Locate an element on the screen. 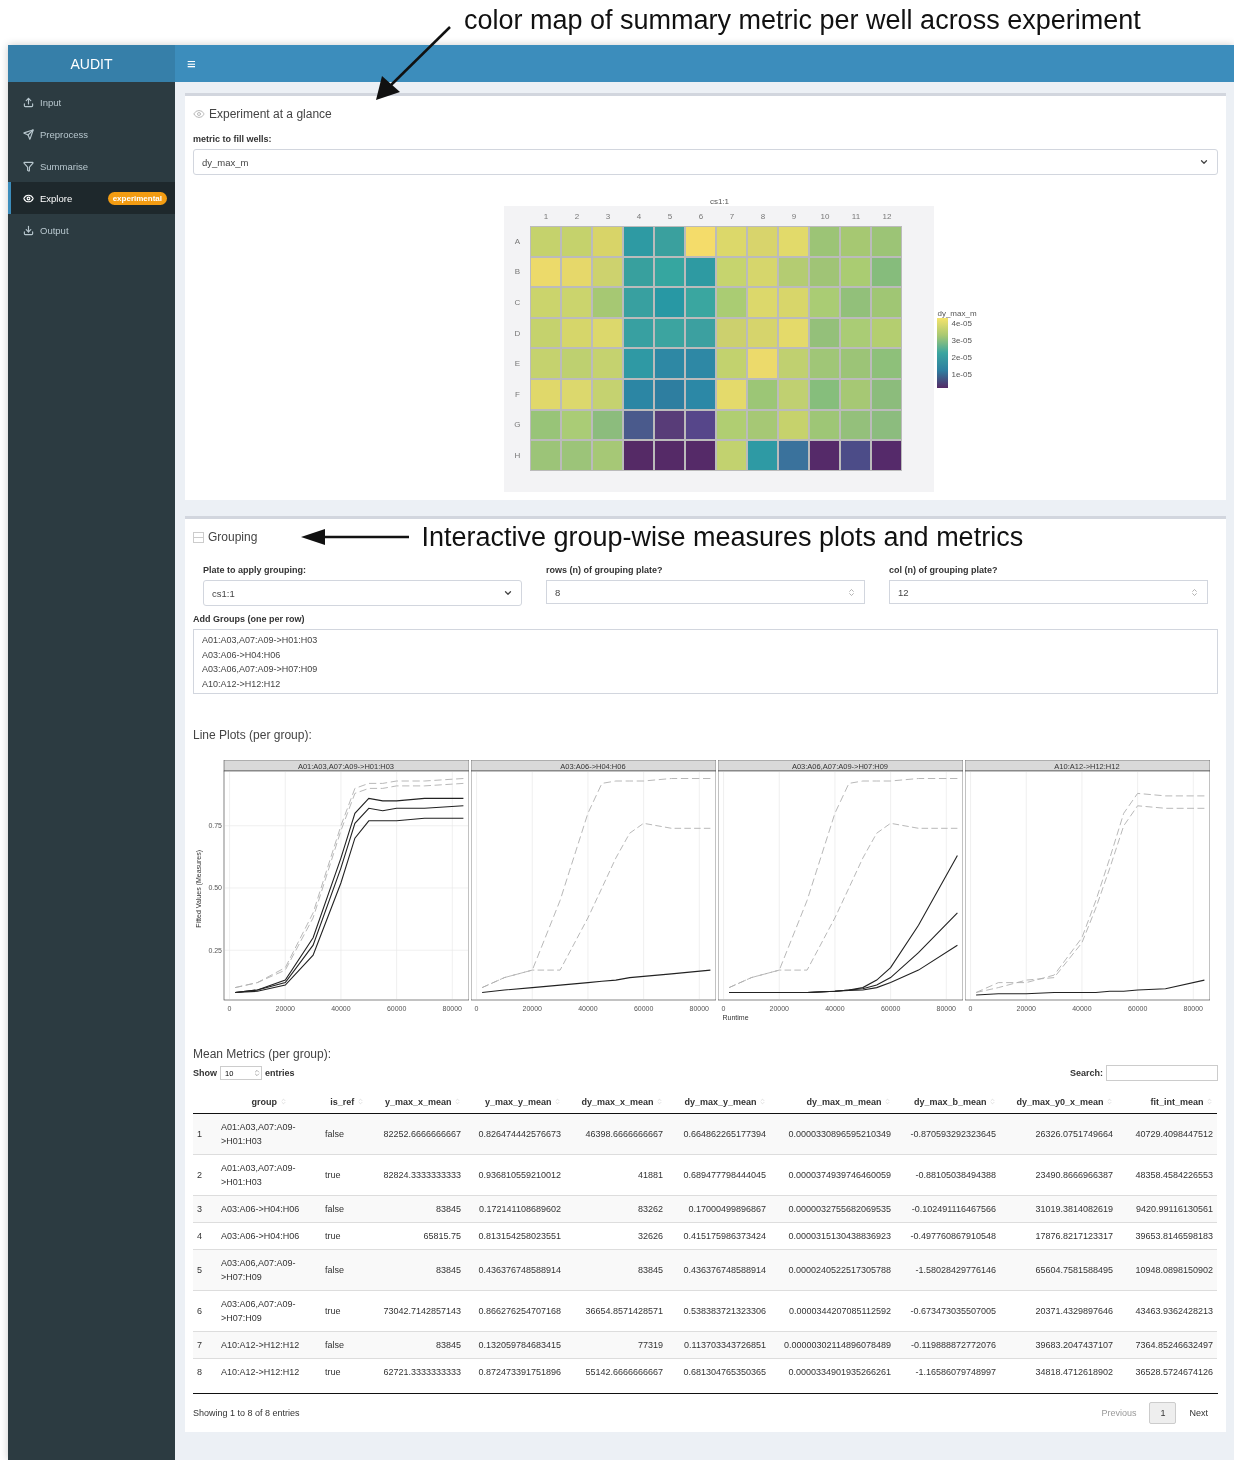 This screenshot has height=1460, width=1234. search-label: Search: is located at coordinates (1086, 1073).